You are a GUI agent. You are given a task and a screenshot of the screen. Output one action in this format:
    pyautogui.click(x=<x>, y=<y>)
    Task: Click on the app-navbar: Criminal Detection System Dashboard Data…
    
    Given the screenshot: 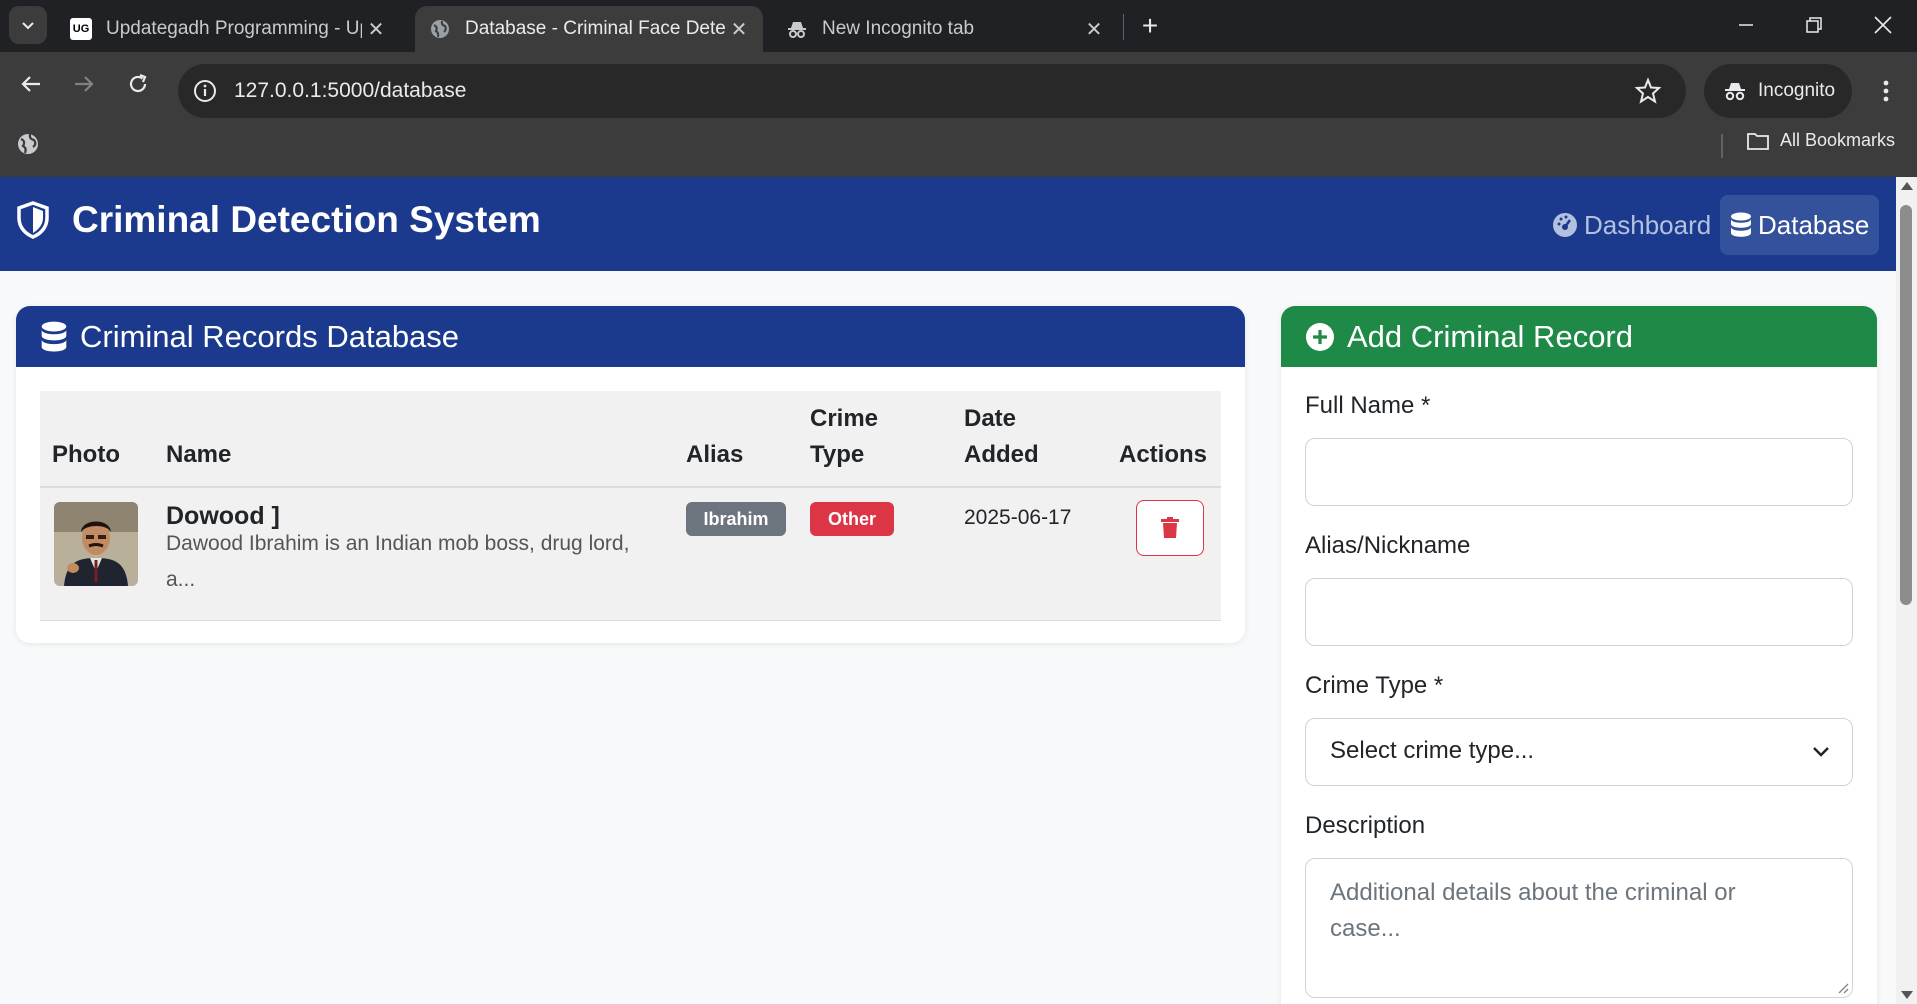 What is the action you would take?
    pyautogui.click(x=948, y=224)
    